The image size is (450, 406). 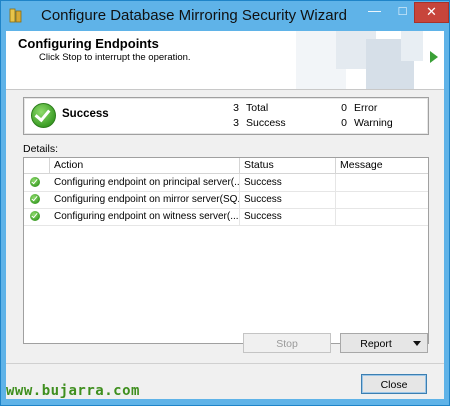 I want to click on total-count: 3, so click(x=236, y=108).